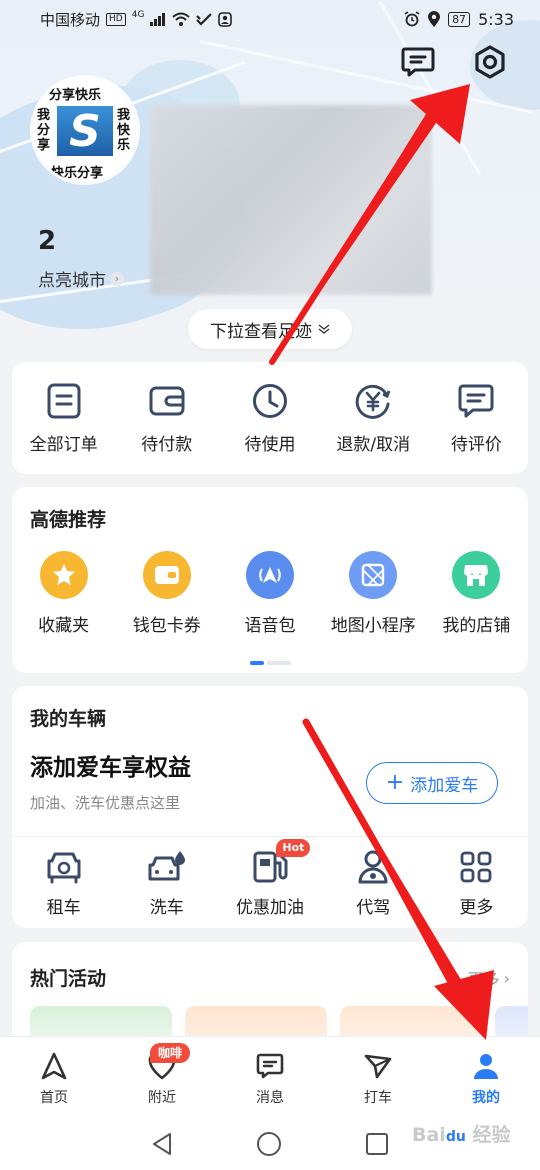 This screenshot has width=540, height=1170. Describe the element at coordinates (270, 445) in the screenshot. I see `order-to-use-label: 待使用` at that location.